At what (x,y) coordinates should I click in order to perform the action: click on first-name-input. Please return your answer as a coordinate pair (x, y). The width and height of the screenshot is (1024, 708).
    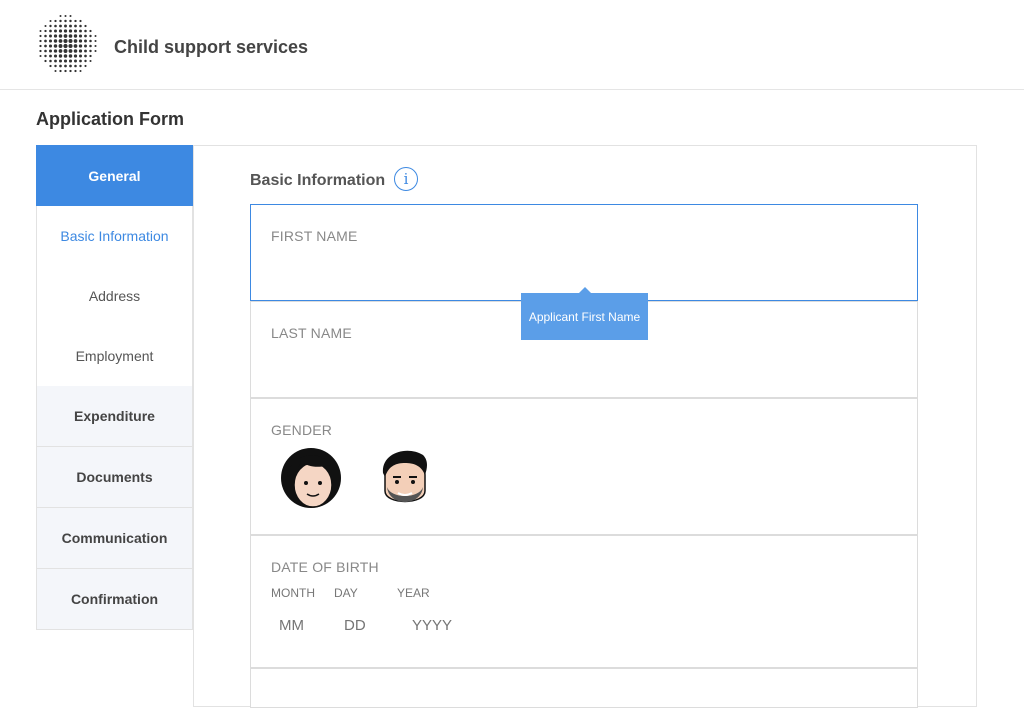
    Looking at the image, I should click on (584, 273).